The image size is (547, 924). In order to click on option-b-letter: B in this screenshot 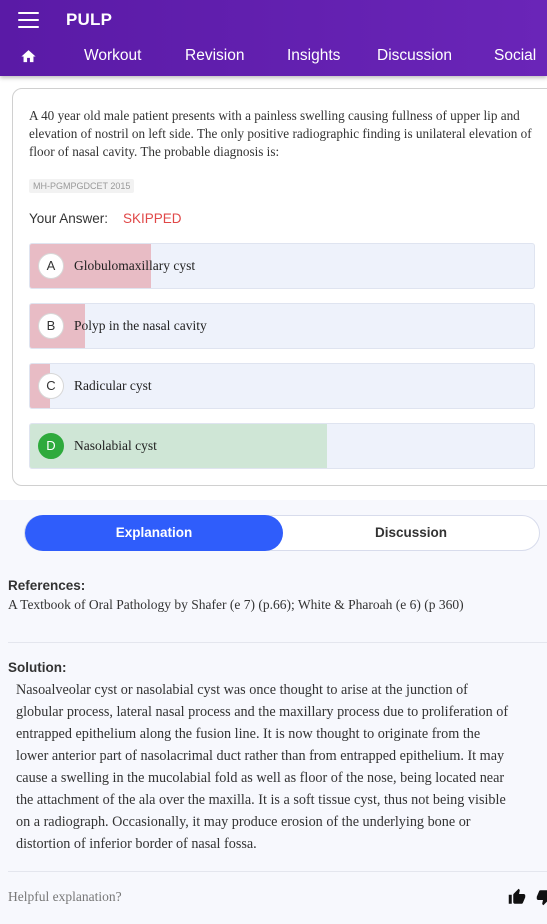, I will do `click(51, 326)`.